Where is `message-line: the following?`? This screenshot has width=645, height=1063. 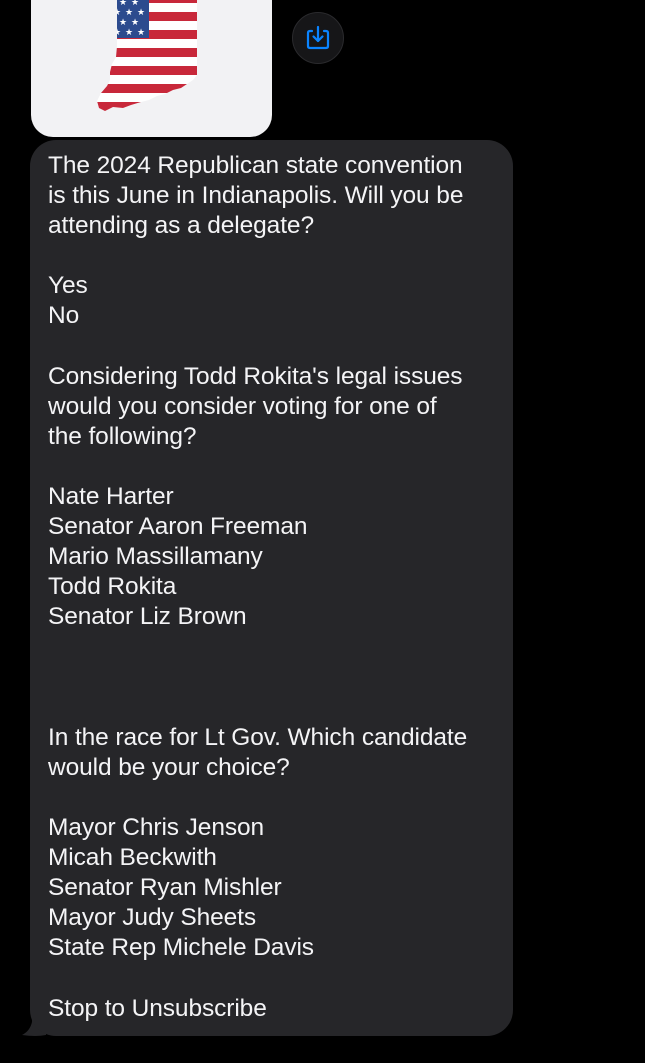
message-line: the following? is located at coordinates (122, 436).